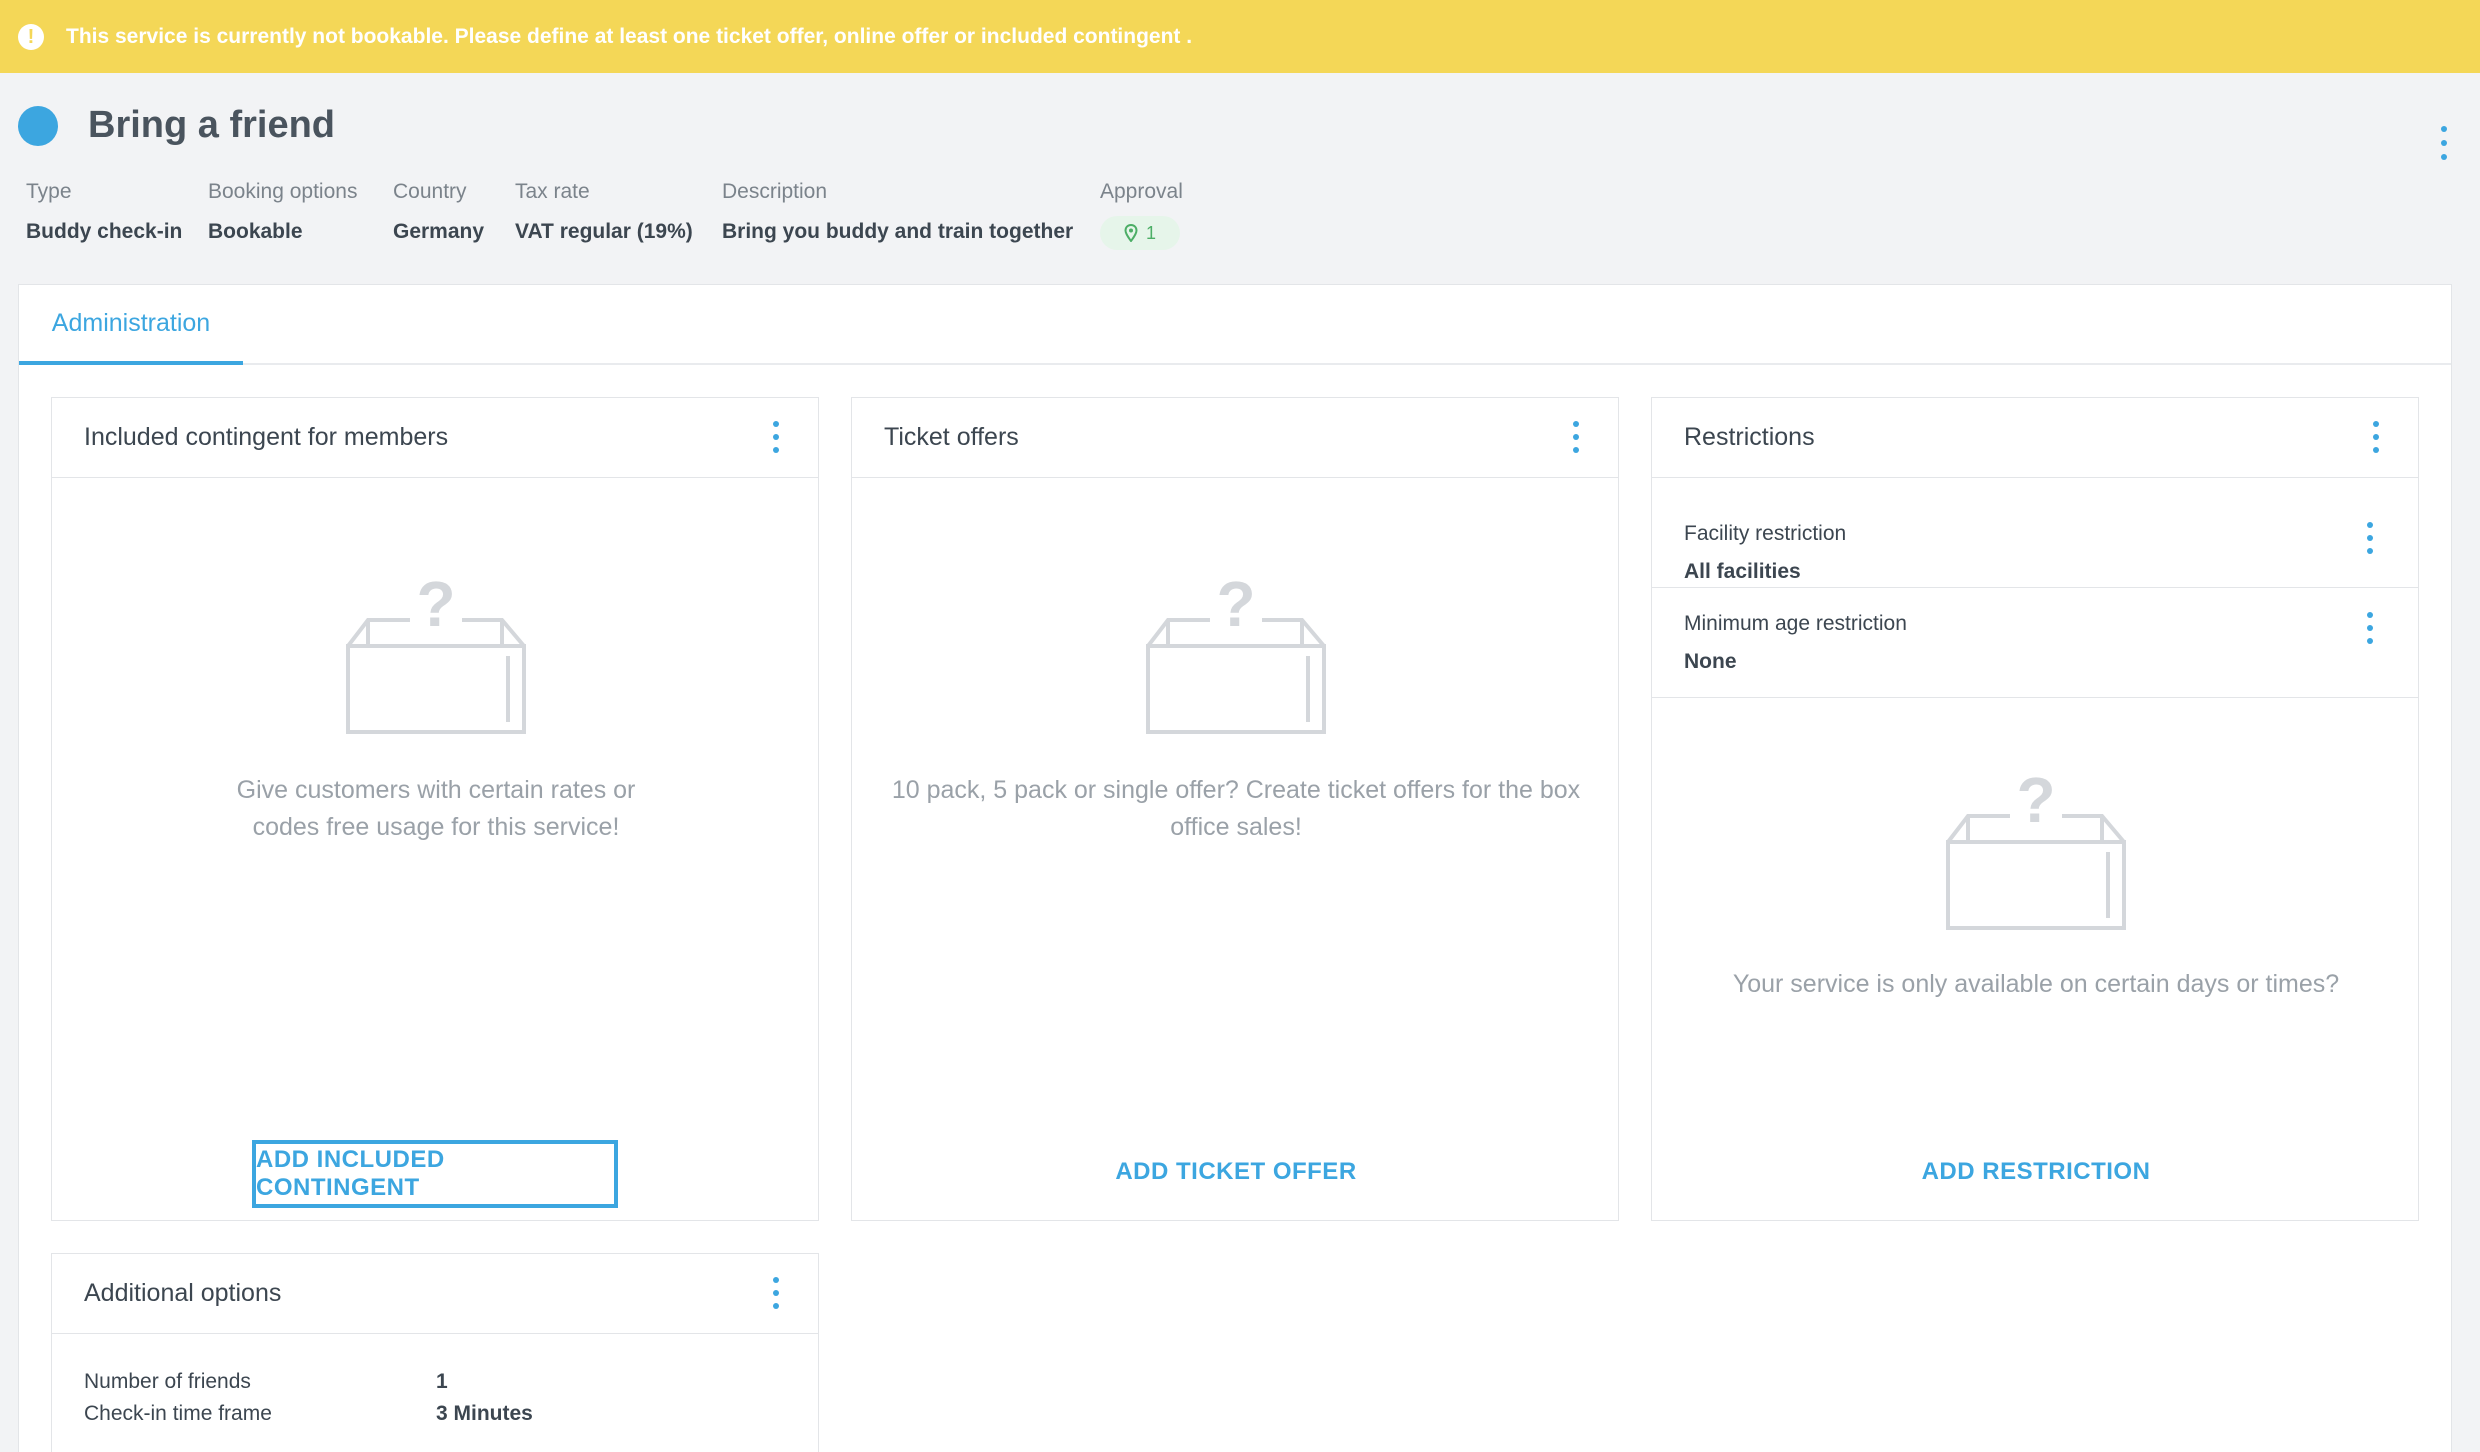 The width and height of the screenshot is (2480, 1452). Describe the element at coordinates (1236, 1172) in the screenshot. I see `add-ticket-offer-button: ADD TICKET OFFER` at that location.